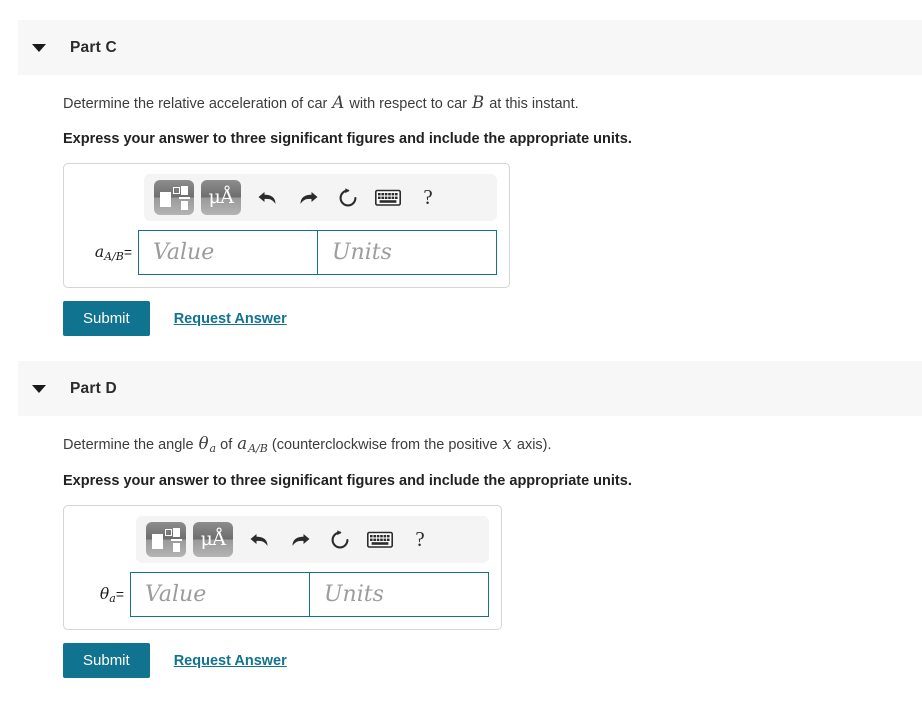 The image size is (922, 707). I want to click on math-var-a-sub: A/B, so click(258, 449).